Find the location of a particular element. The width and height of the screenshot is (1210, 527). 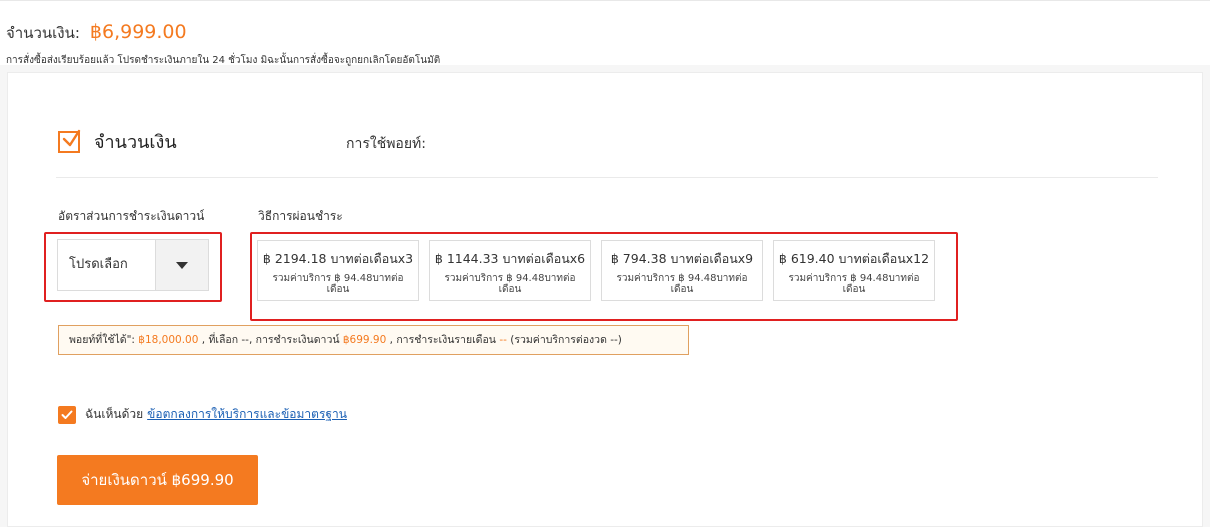

terms-agree-text: ฉันเห็นด้วย is located at coordinates (114, 414).